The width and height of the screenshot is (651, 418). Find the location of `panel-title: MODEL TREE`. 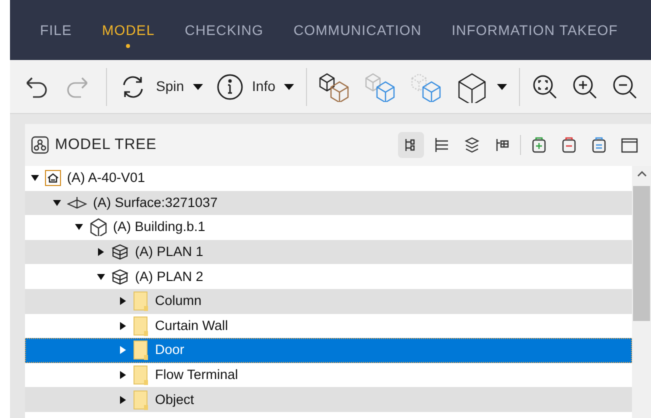

panel-title: MODEL TREE is located at coordinates (106, 144).